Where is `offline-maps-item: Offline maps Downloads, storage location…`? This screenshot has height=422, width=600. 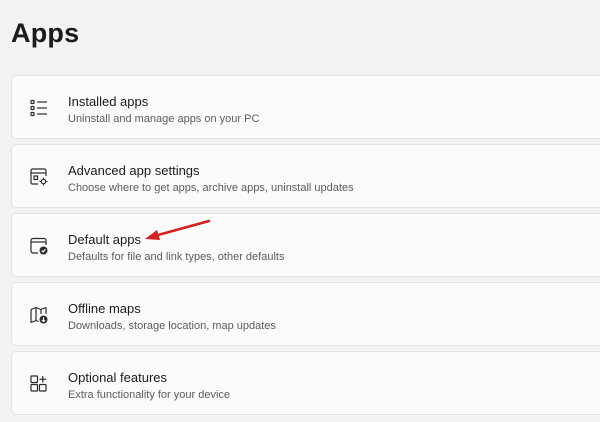 offline-maps-item: Offline maps Downloads, storage location… is located at coordinates (305, 314).